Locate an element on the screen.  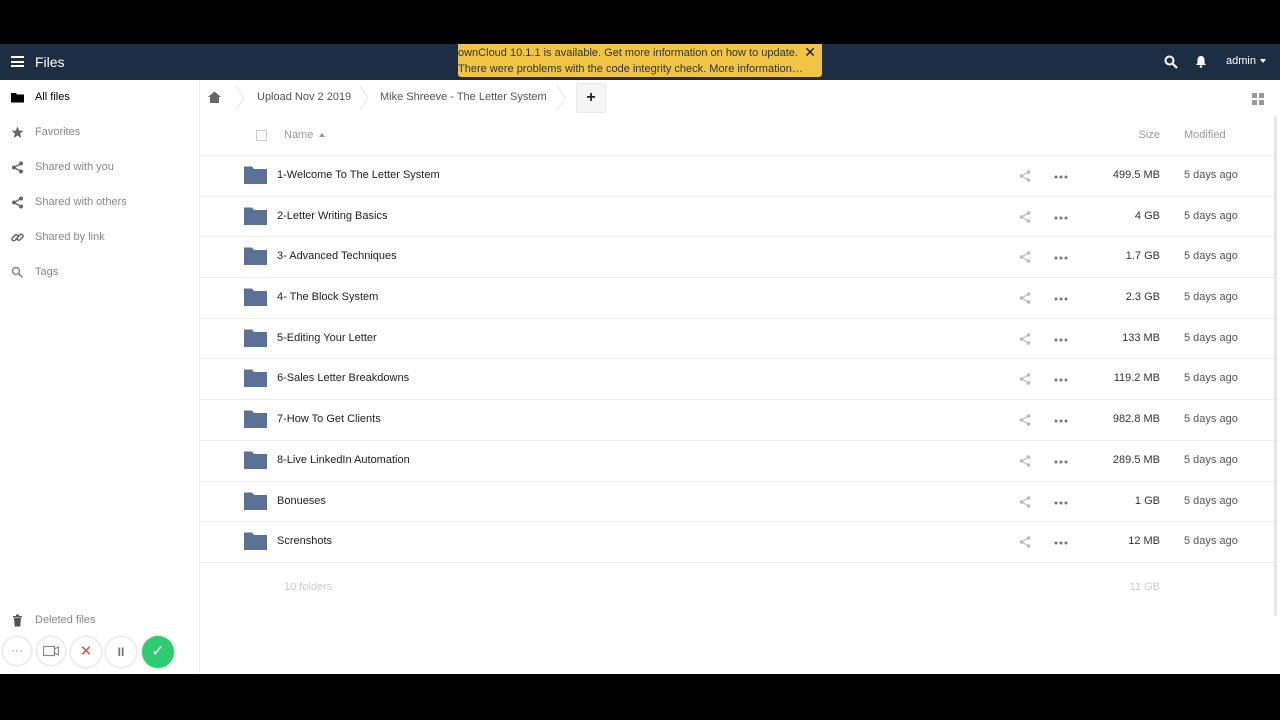
scrollbar is located at coordinates (1275, 366).